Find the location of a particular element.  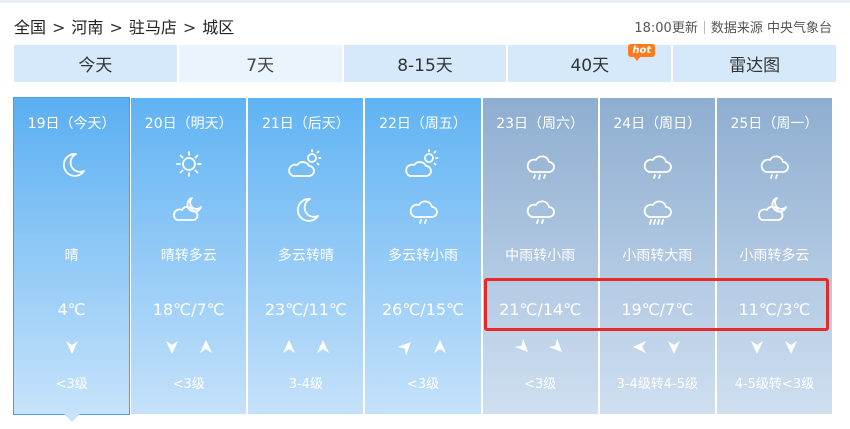

weather-description: 晴转多云 is located at coordinates (188, 256).